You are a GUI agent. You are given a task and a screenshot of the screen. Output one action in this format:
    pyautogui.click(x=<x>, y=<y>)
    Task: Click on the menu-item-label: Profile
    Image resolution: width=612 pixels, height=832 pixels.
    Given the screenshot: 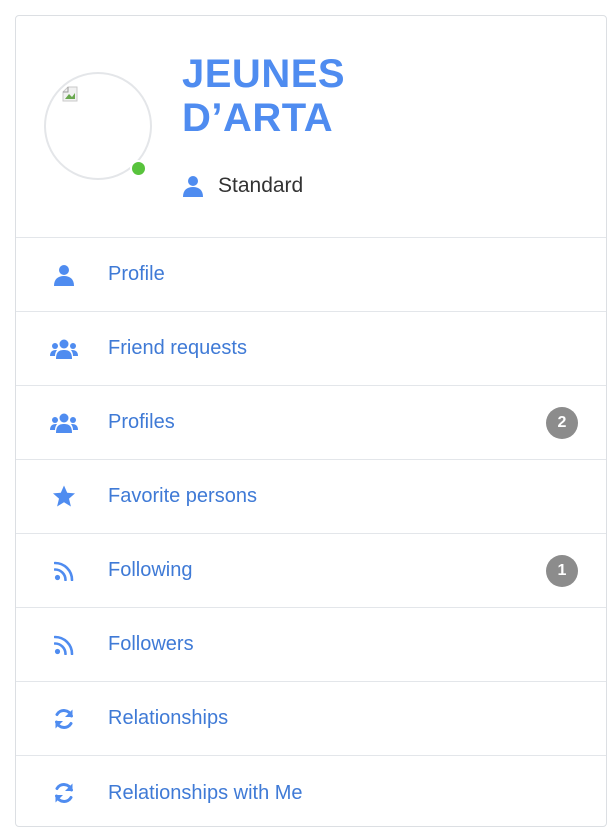 What is the action you would take?
    pyautogui.click(x=136, y=274)
    